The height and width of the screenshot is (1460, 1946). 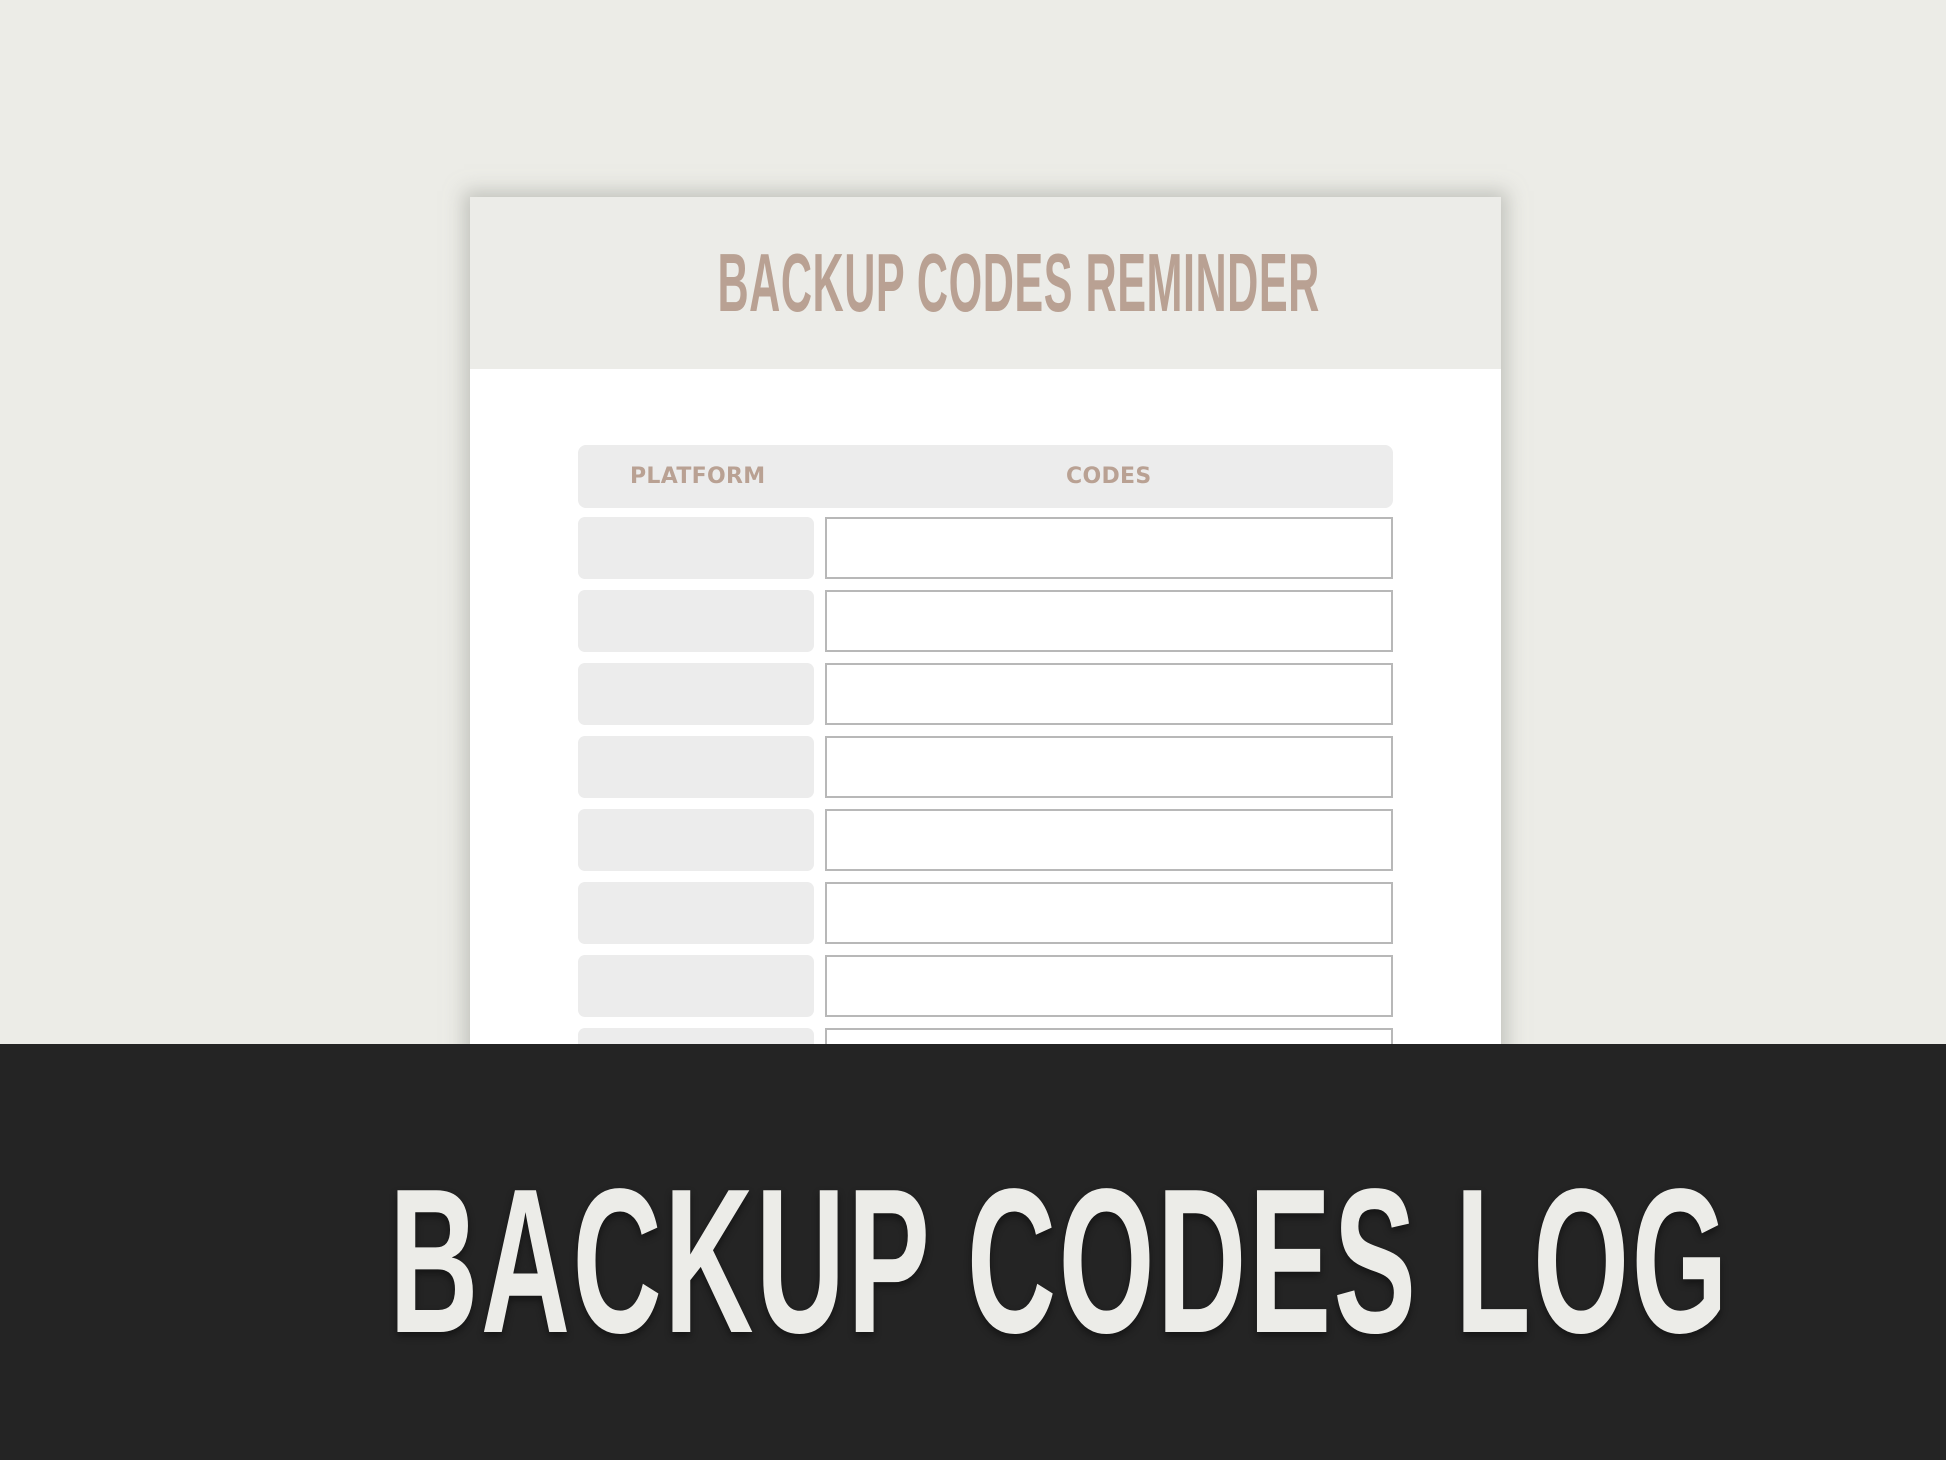 What do you see at coordinates (985, 476) in the screenshot?
I see `table-header: PLATFORM CODES` at bounding box center [985, 476].